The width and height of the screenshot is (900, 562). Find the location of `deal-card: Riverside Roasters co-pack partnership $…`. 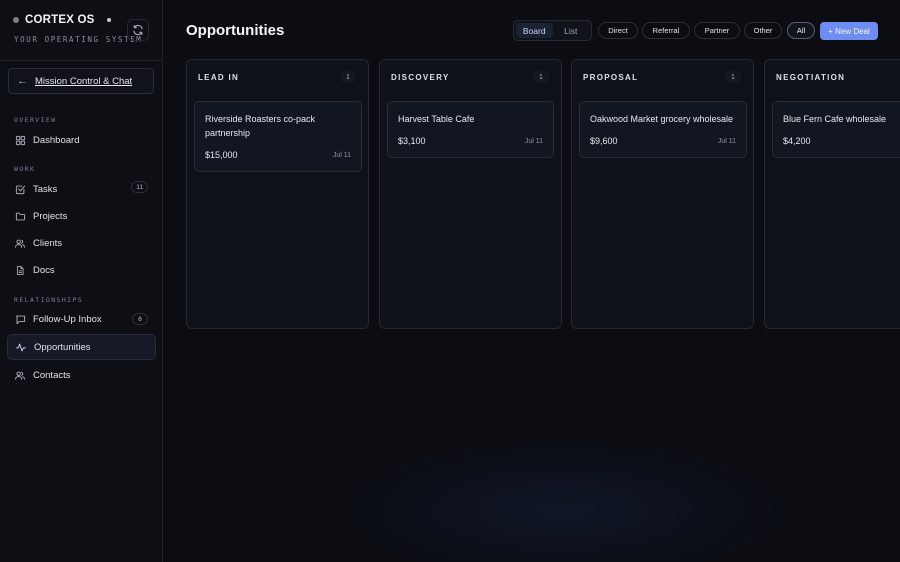

deal-card: Riverside Roasters co-pack partnership $… is located at coordinates (278, 136).